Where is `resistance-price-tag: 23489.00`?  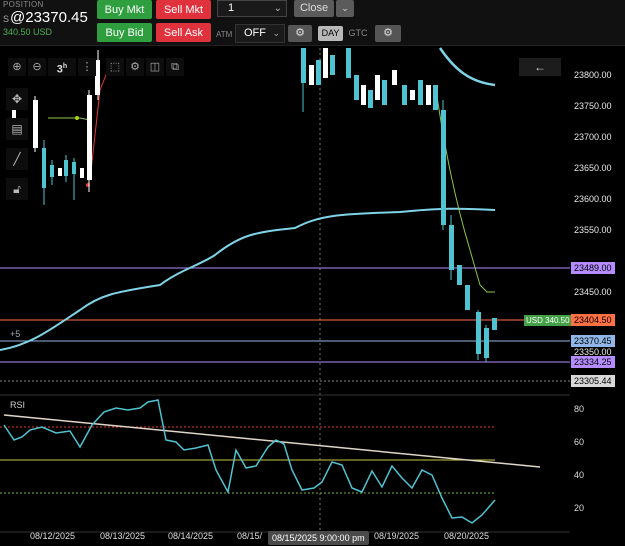
resistance-price-tag: 23489.00 is located at coordinates (593, 268).